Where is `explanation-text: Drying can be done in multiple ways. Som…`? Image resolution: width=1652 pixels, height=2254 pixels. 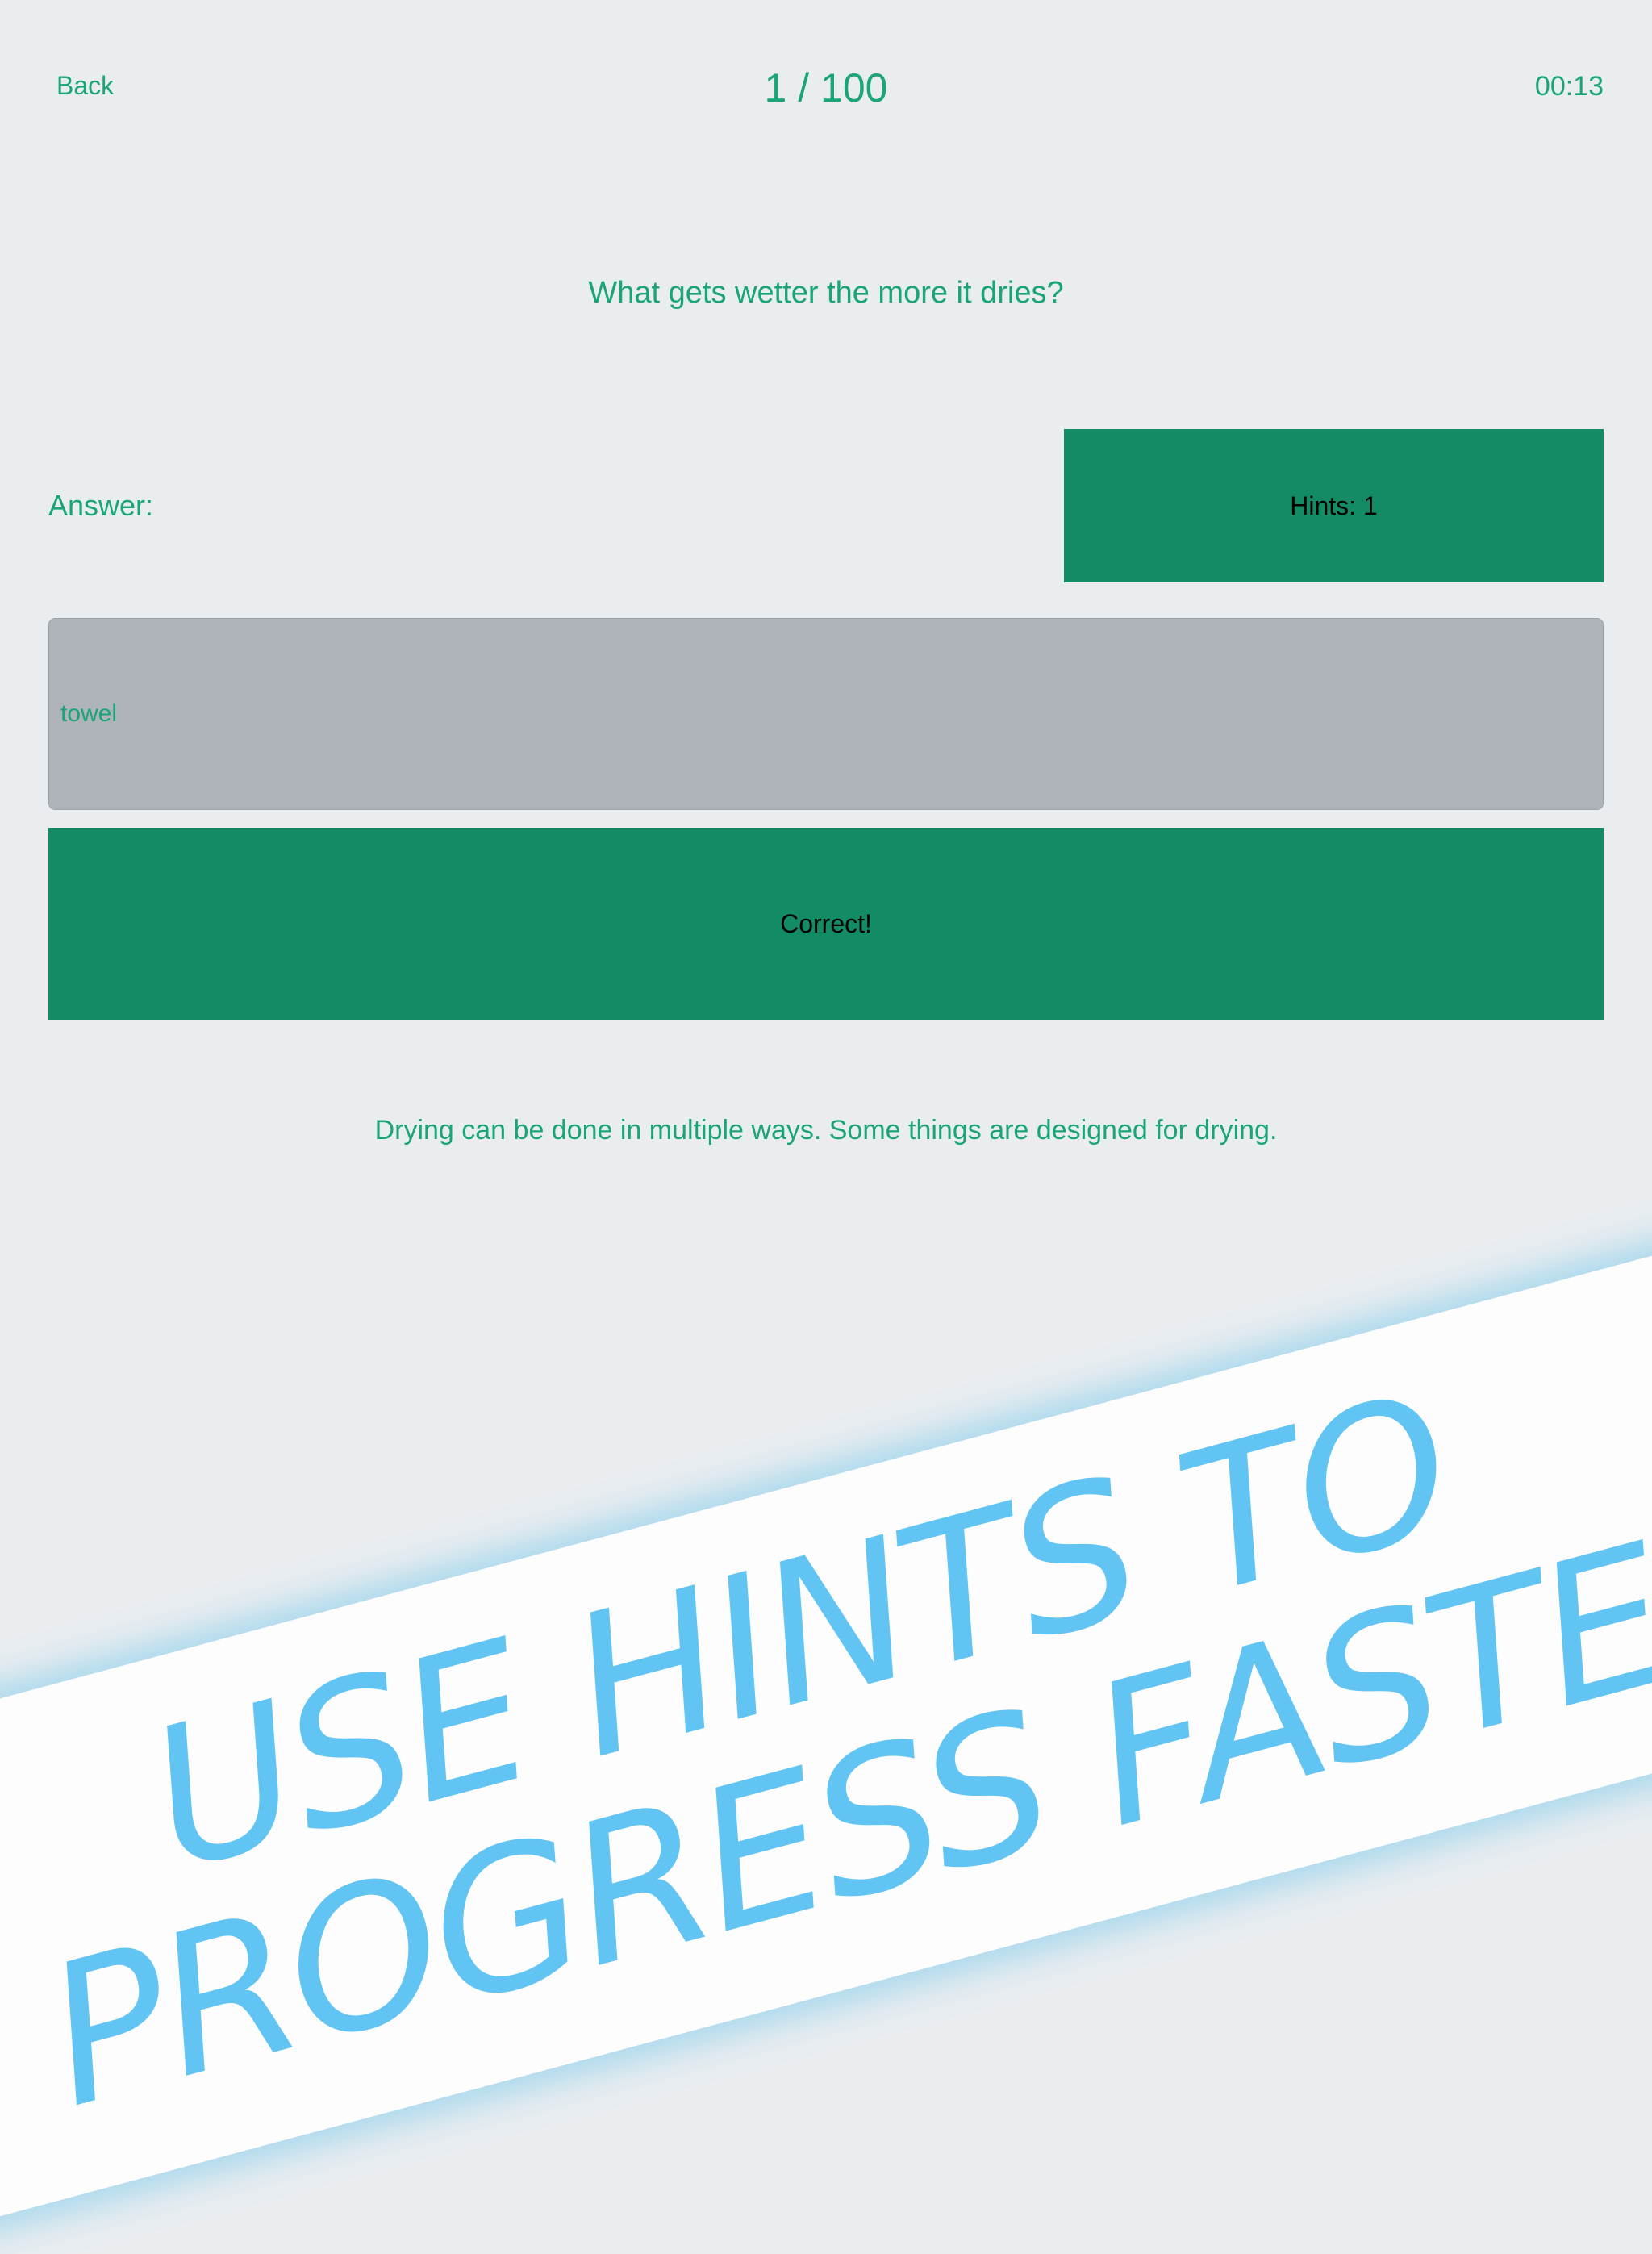
explanation-text: Drying can be done in multiple ways. Som… is located at coordinates (826, 1130).